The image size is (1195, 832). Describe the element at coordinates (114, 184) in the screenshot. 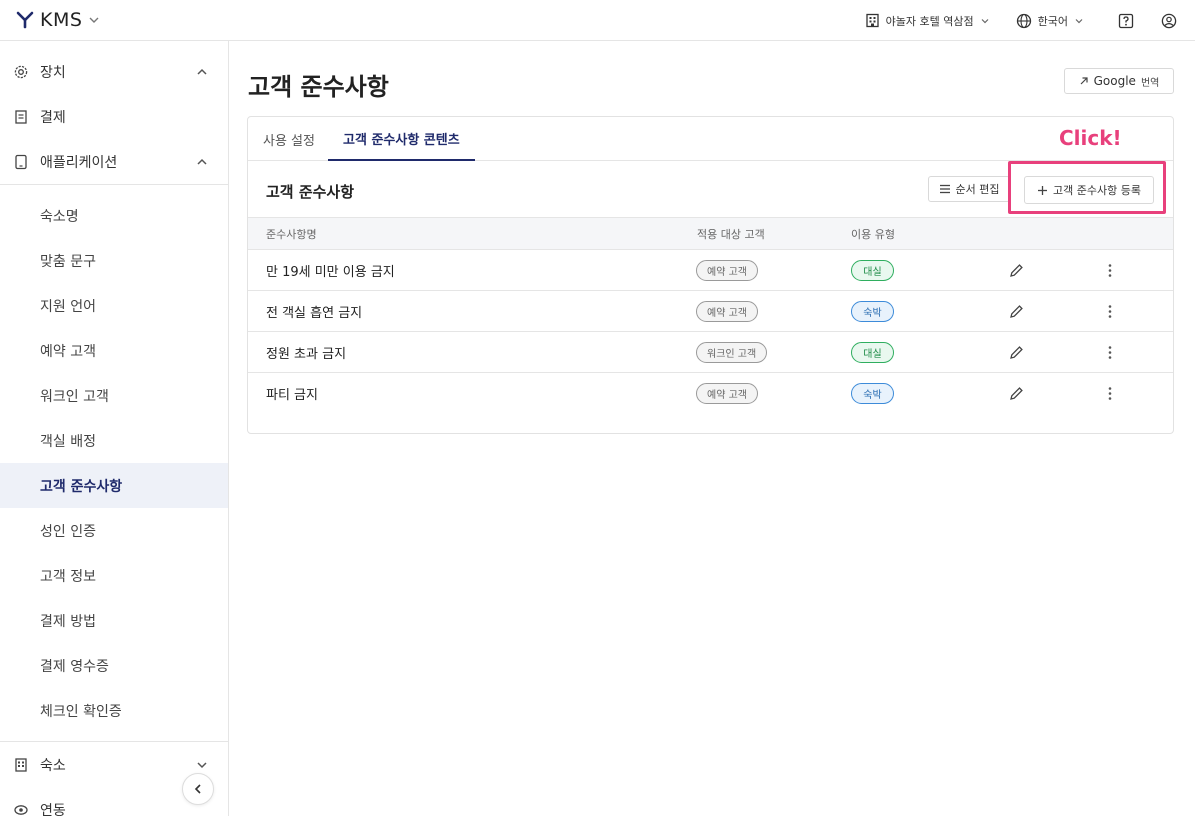

I see `divider` at that location.